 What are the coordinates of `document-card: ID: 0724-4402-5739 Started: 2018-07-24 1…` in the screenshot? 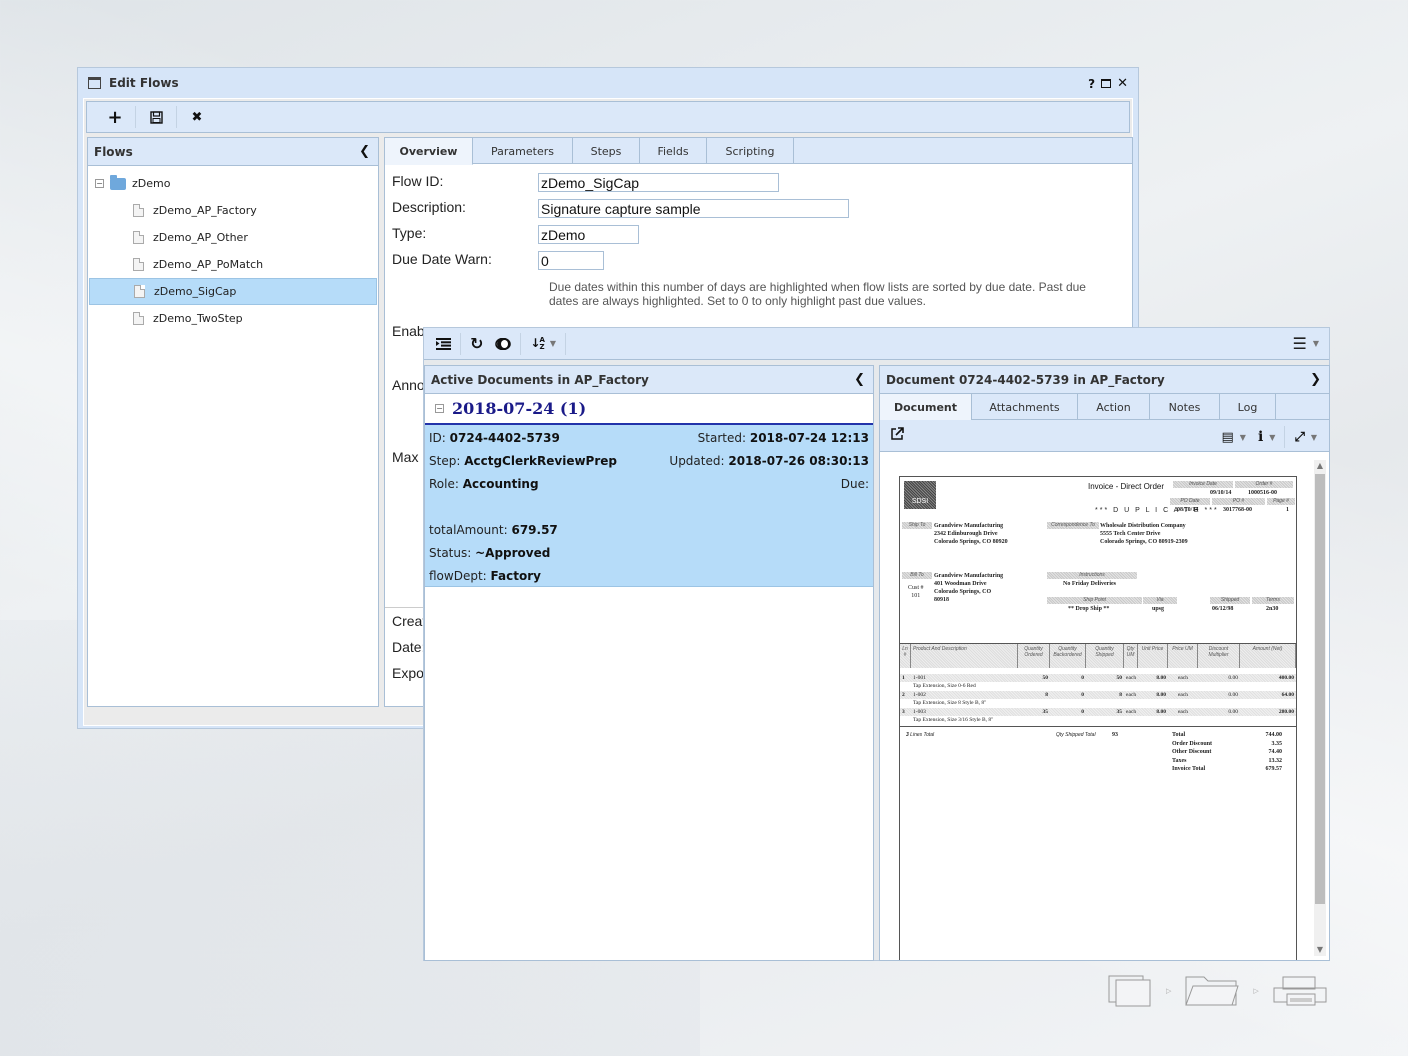 It's located at (649, 506).